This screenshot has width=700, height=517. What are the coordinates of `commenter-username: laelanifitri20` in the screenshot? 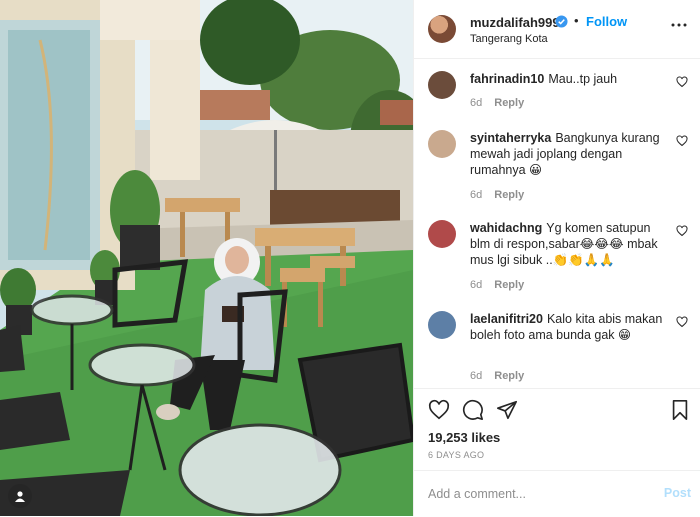 It's located at (506, 319).